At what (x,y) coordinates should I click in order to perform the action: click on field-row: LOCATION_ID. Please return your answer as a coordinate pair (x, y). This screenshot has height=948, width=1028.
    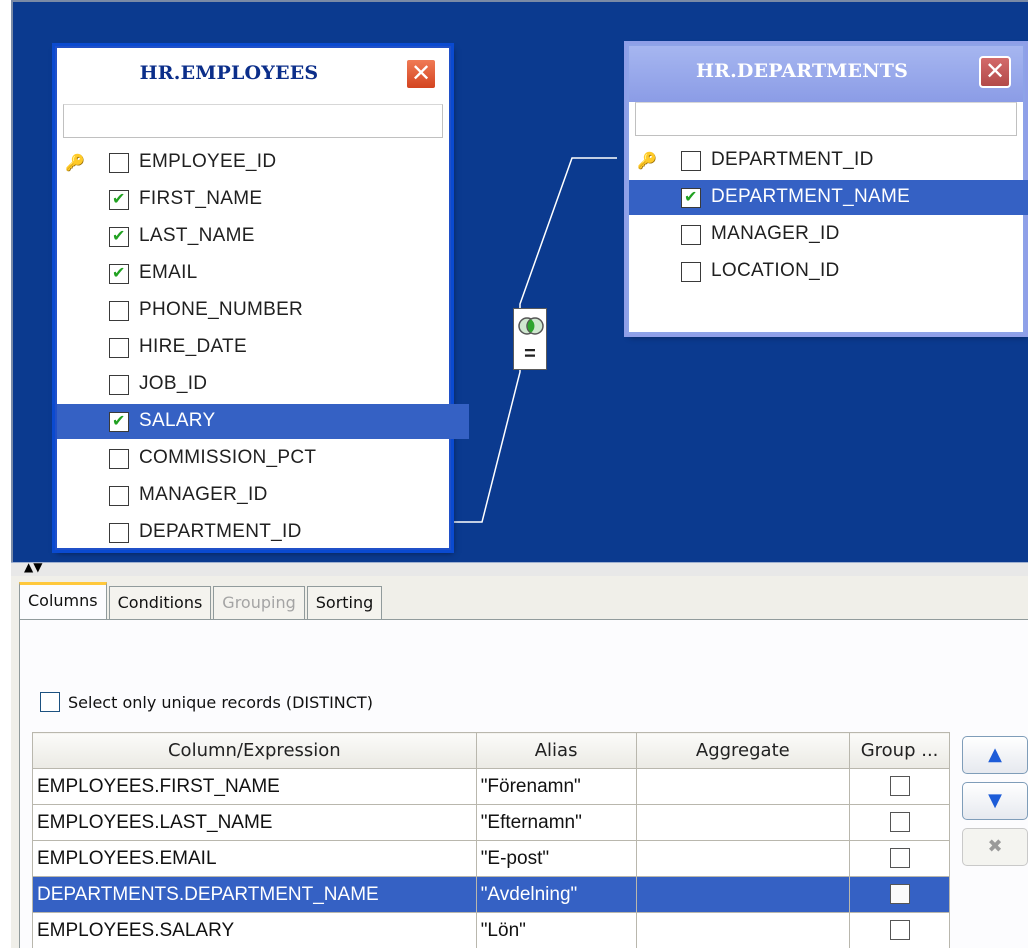
    Looking at the image, I should click on (826, 271).